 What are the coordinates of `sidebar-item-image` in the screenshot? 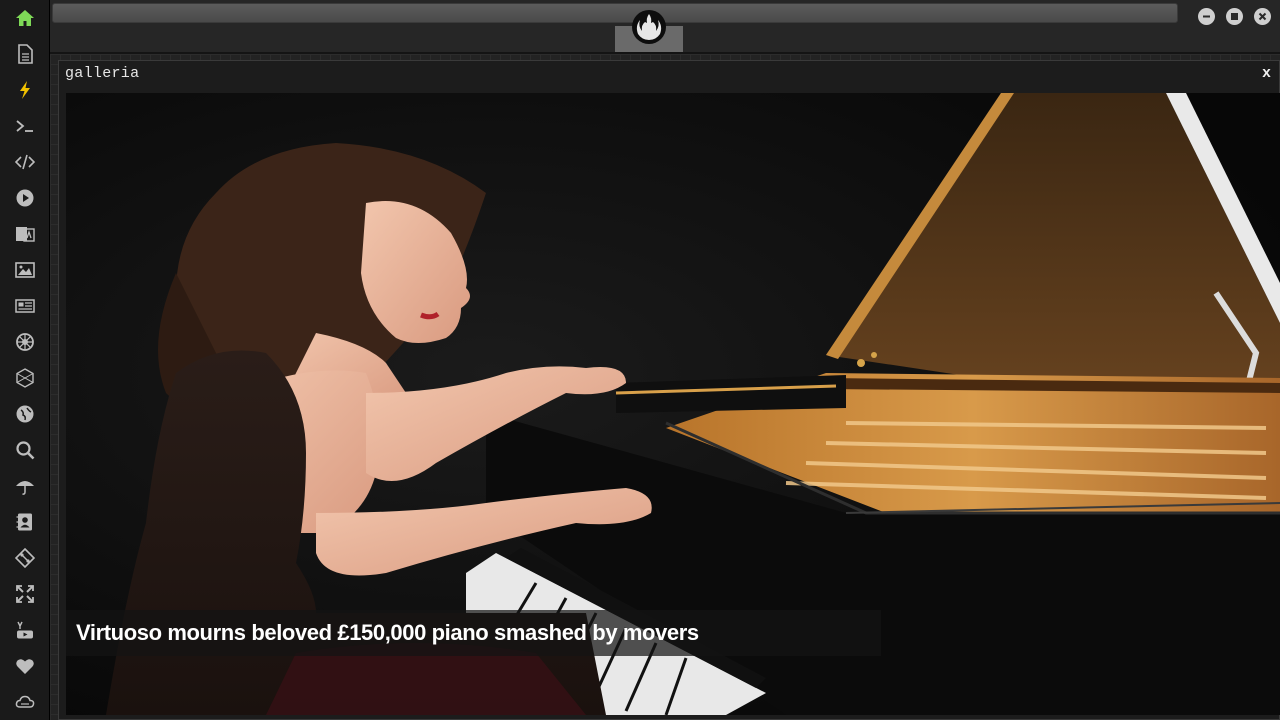 It's located at (25, 270).